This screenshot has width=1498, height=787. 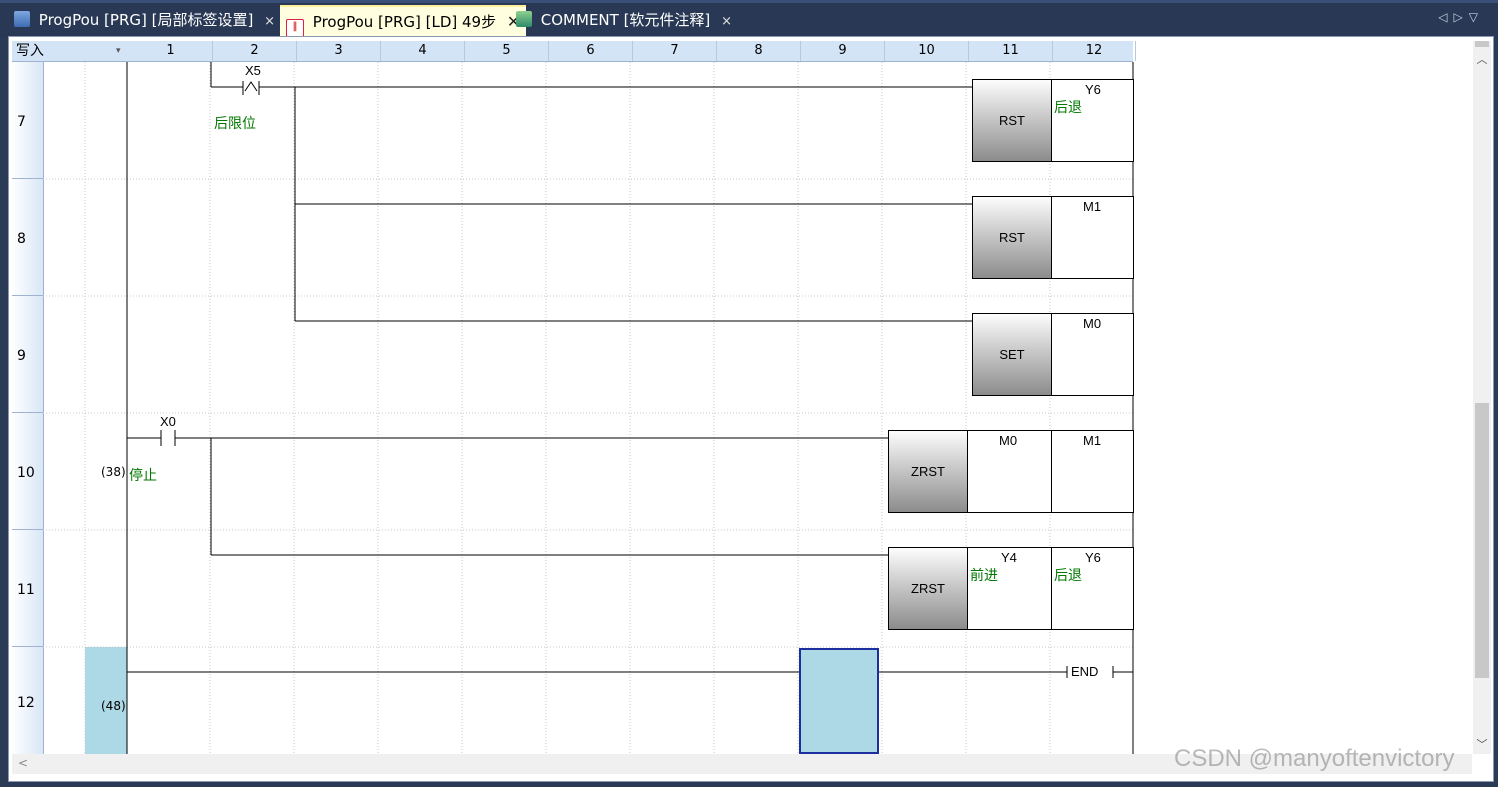 What do you see at coordinates (235, 124) in the screenshot?
I see `contact-x5-comment: 后限位` at bounding box center [235, 124].